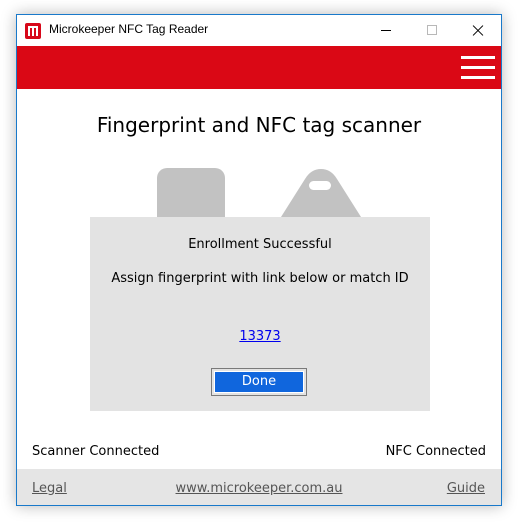  I want to click on maximize-button, so click(432, 30).